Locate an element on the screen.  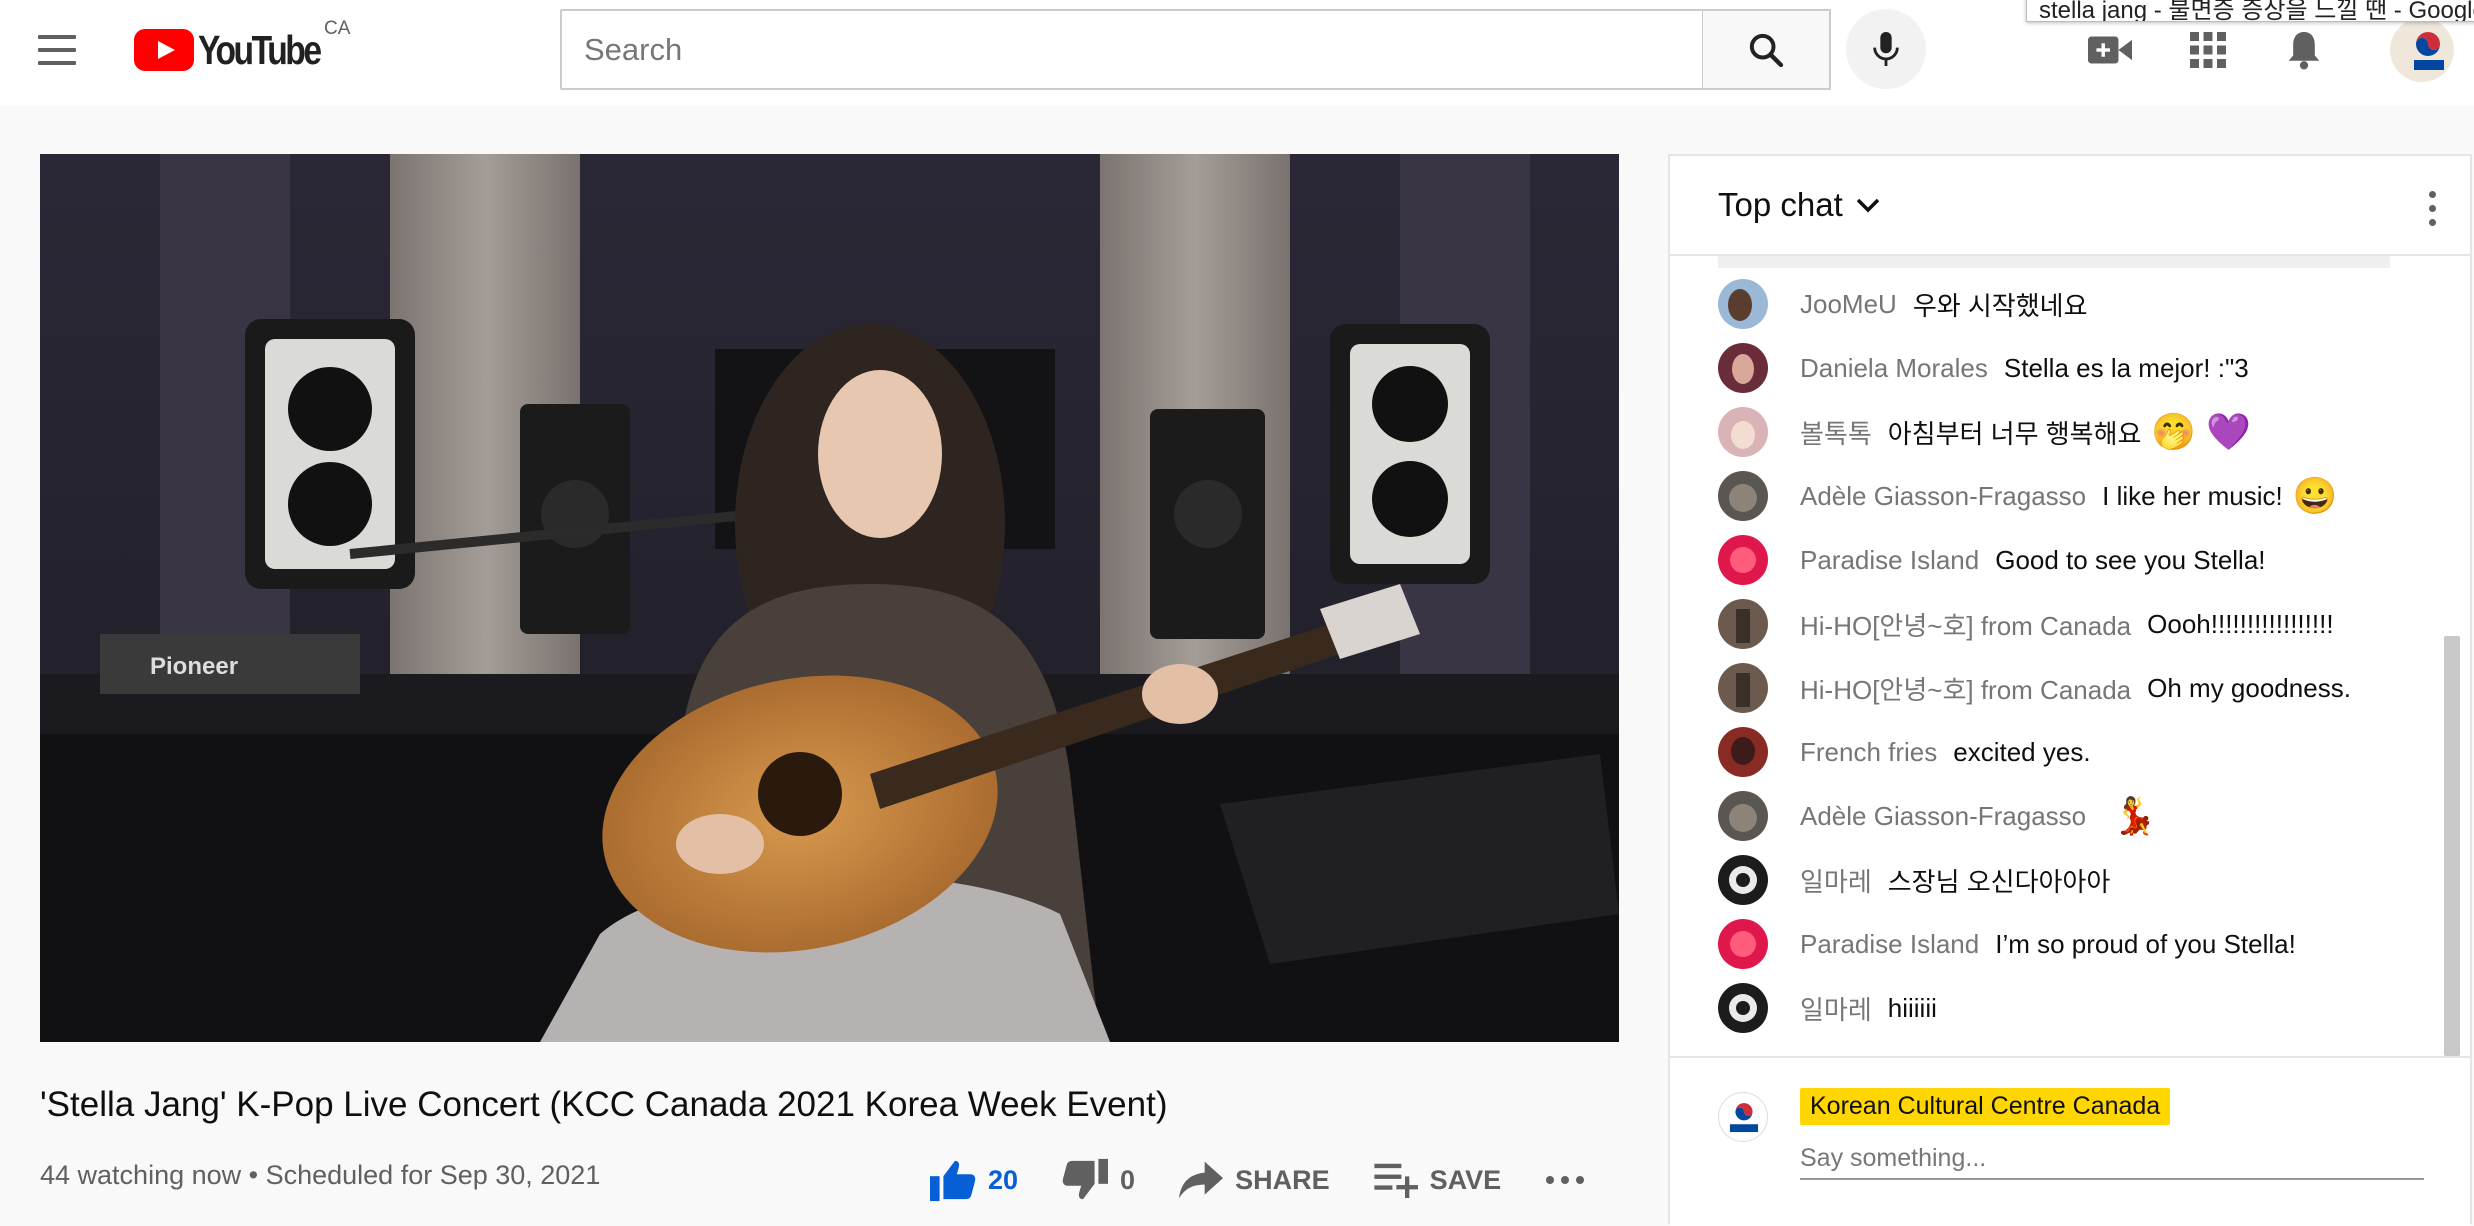
create-video-button is located at coordinates (2110, 50).